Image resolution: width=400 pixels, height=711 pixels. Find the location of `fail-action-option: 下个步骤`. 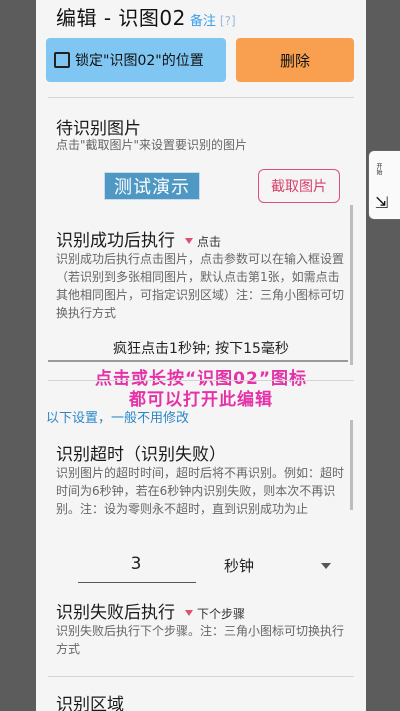

fail-action-option: 下个步骤 is located at coordinates (221, 614).